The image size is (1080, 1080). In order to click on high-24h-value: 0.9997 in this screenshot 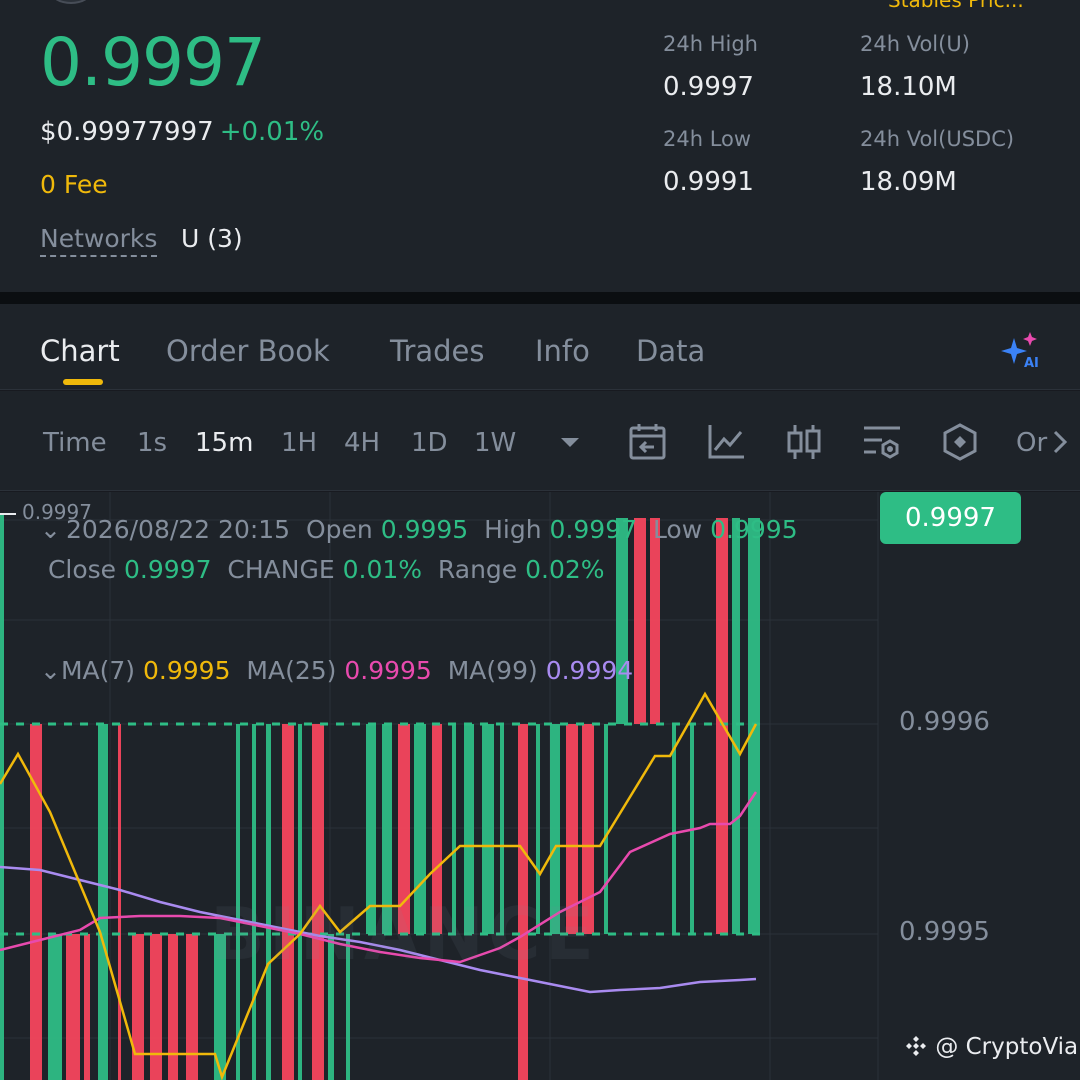, I will do `click(708, 87)`.